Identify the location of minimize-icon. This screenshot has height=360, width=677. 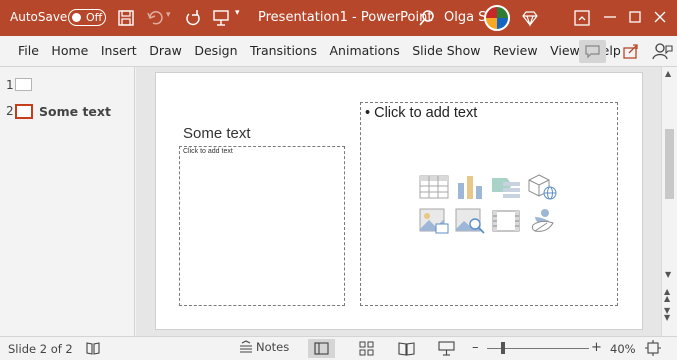
(610, 17).